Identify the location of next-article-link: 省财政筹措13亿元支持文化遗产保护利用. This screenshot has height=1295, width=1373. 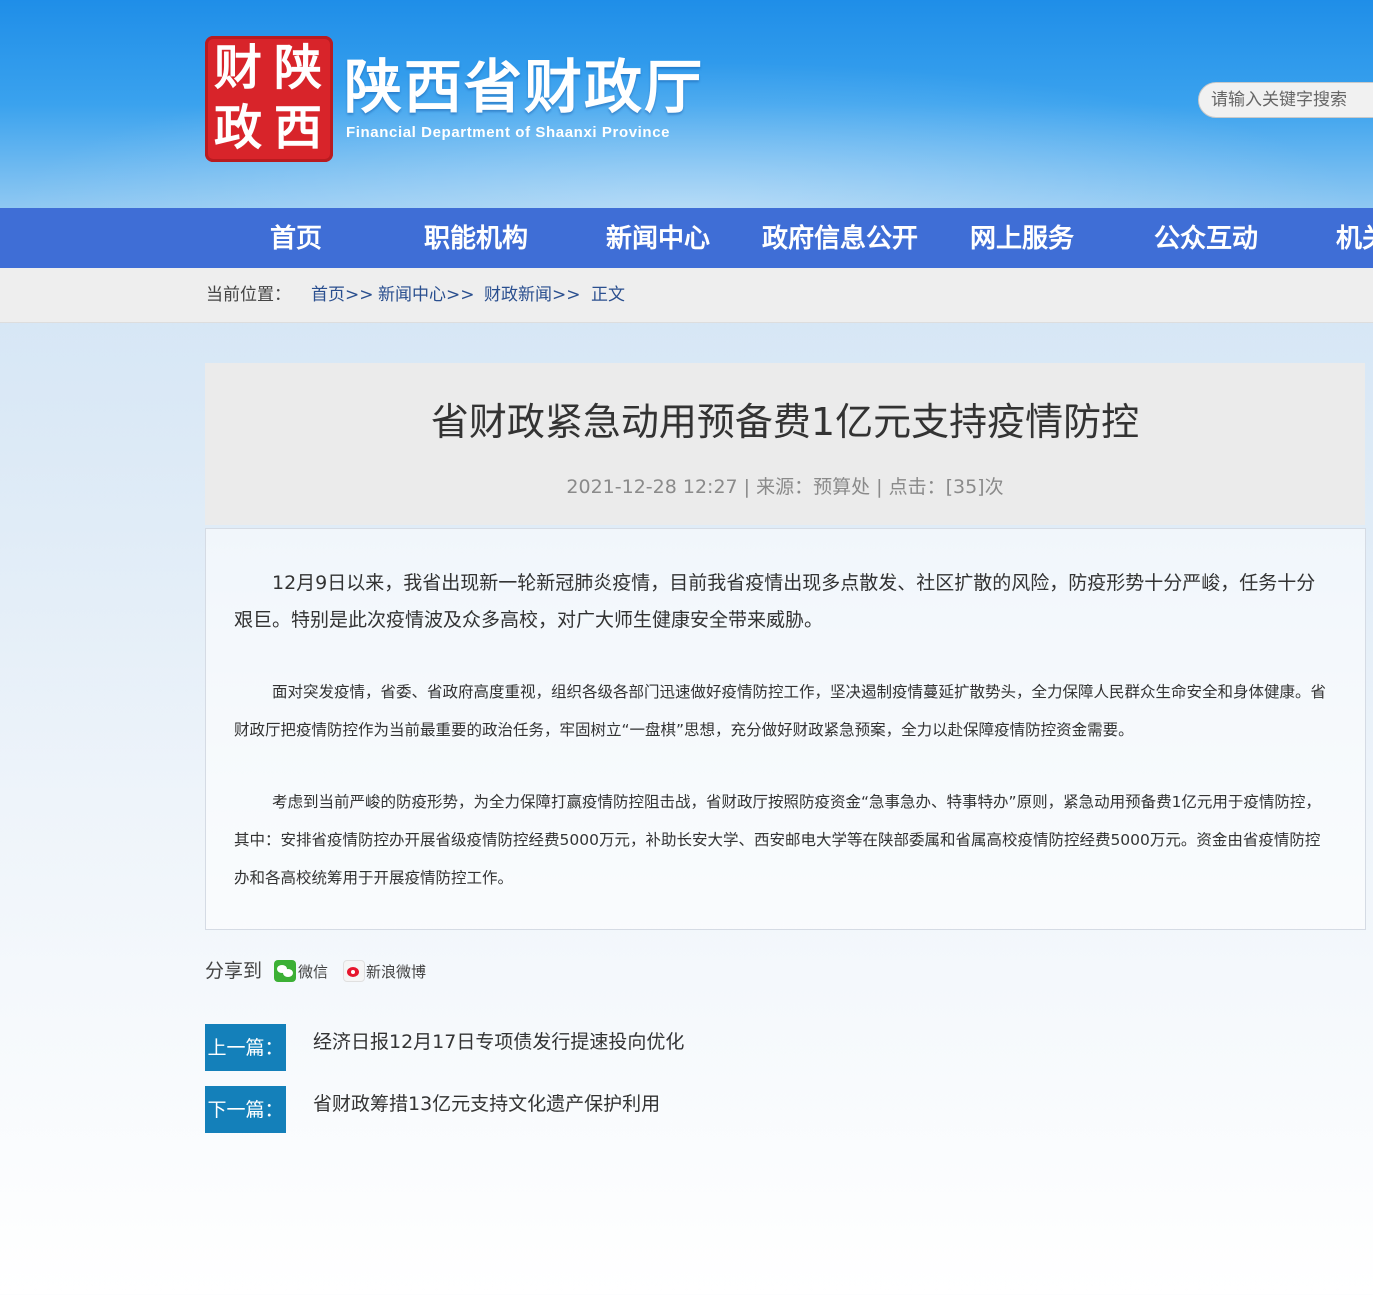
(486, 1104).